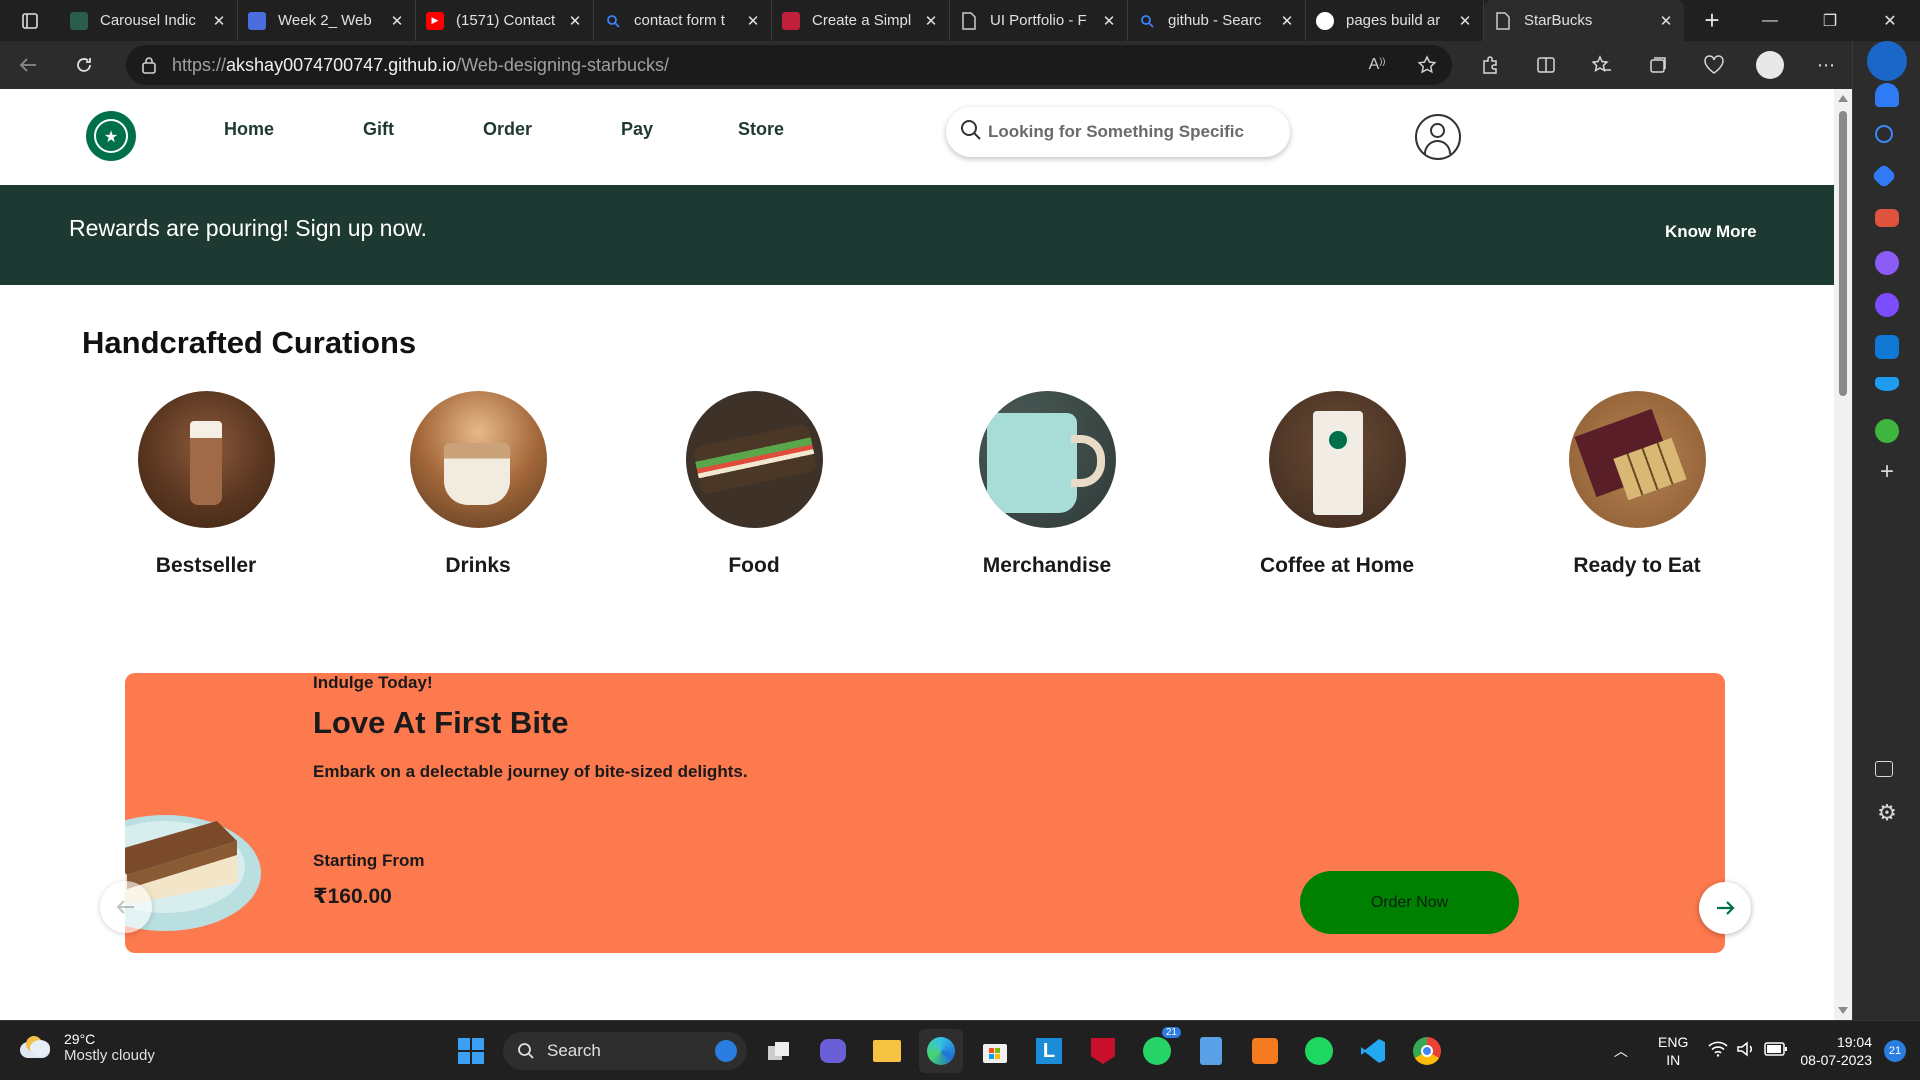  What do you see at coordinates (1103, 1051) in the screenshot?
I see `mcafee-icon` at bounding box center [1103, 1051].